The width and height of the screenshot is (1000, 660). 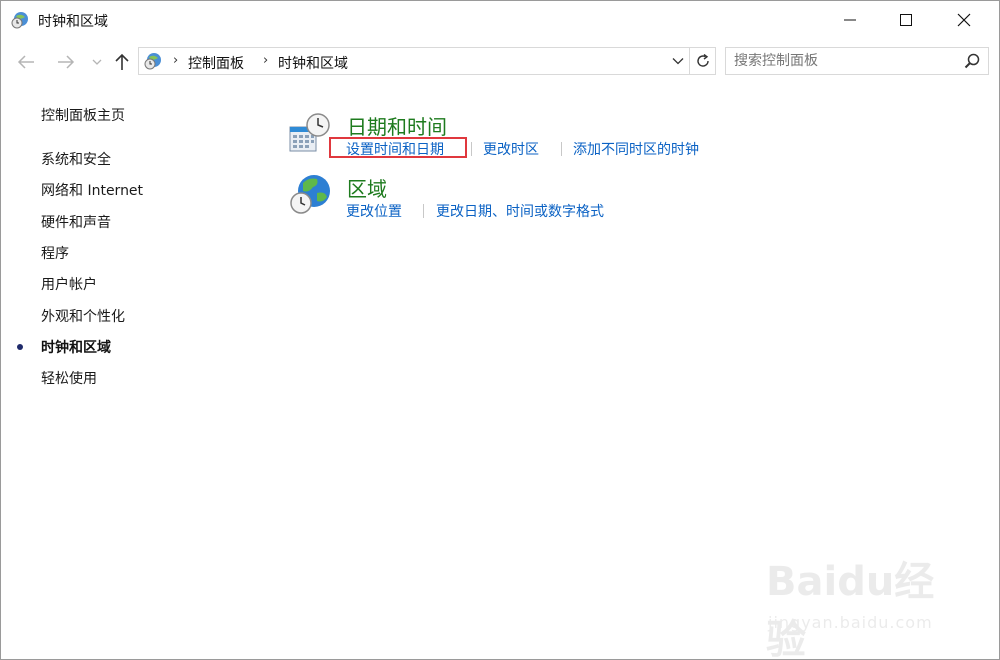 I want to click on close-button, so click(x=964, y=20).